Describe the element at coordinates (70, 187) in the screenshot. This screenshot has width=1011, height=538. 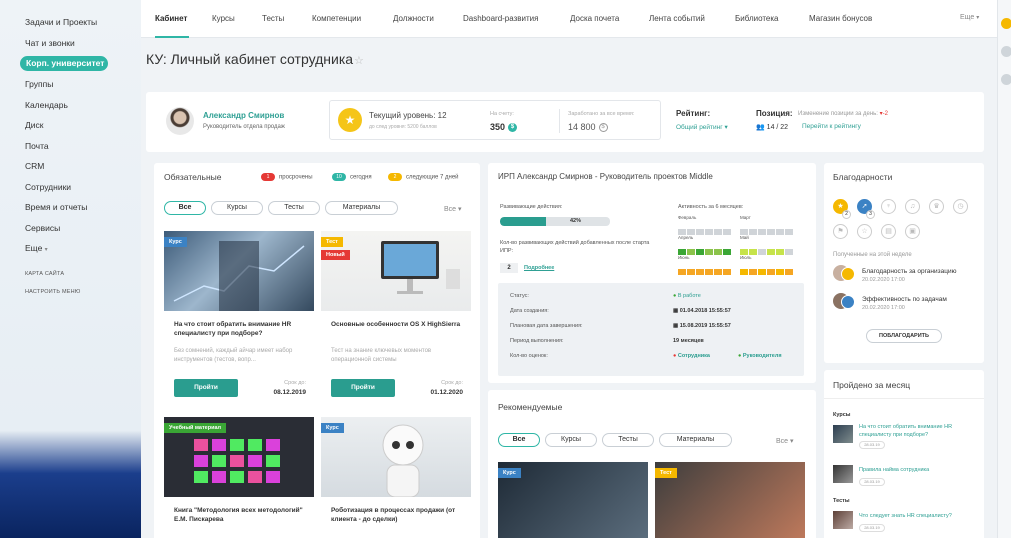
I see `sidebar-item-employees: Сотрудники` at that location.